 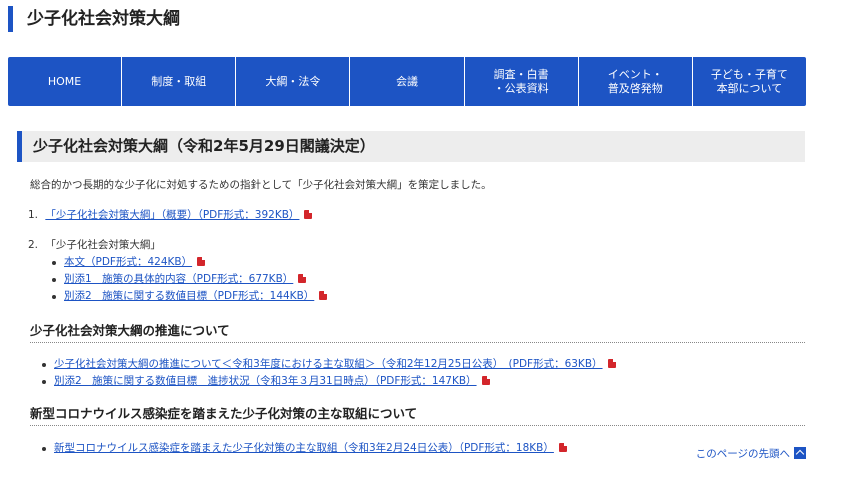 What do you see at coordinates (103, 245) in the screenshot?
I see `list-item-label: 「少子化社会対策大綱」` at bounding box center [103, 245].